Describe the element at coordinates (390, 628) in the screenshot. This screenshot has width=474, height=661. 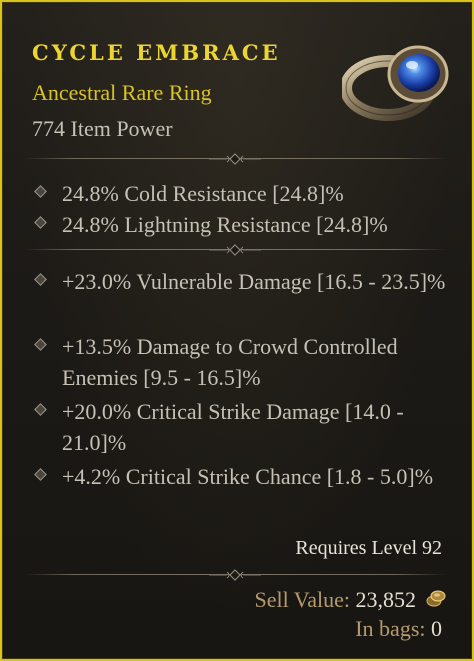
I see `in-bags-label: In bags:` at that location.